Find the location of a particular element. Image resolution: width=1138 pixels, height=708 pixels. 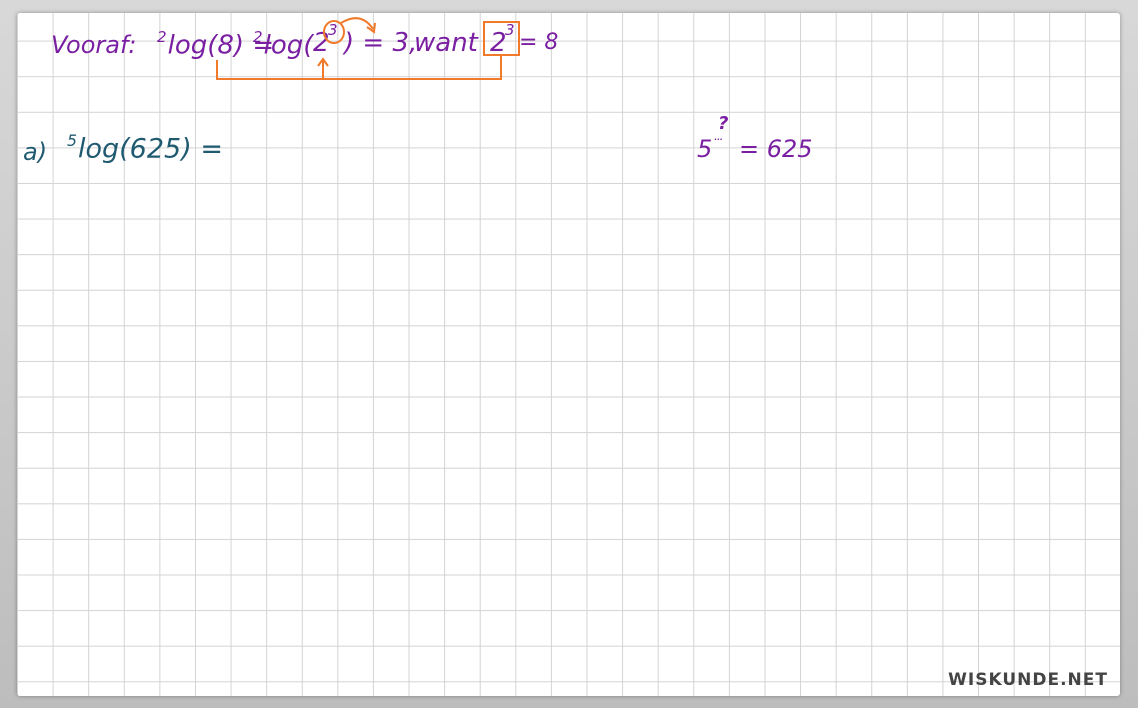

exponent-circle is located at coordinates (334, 32).